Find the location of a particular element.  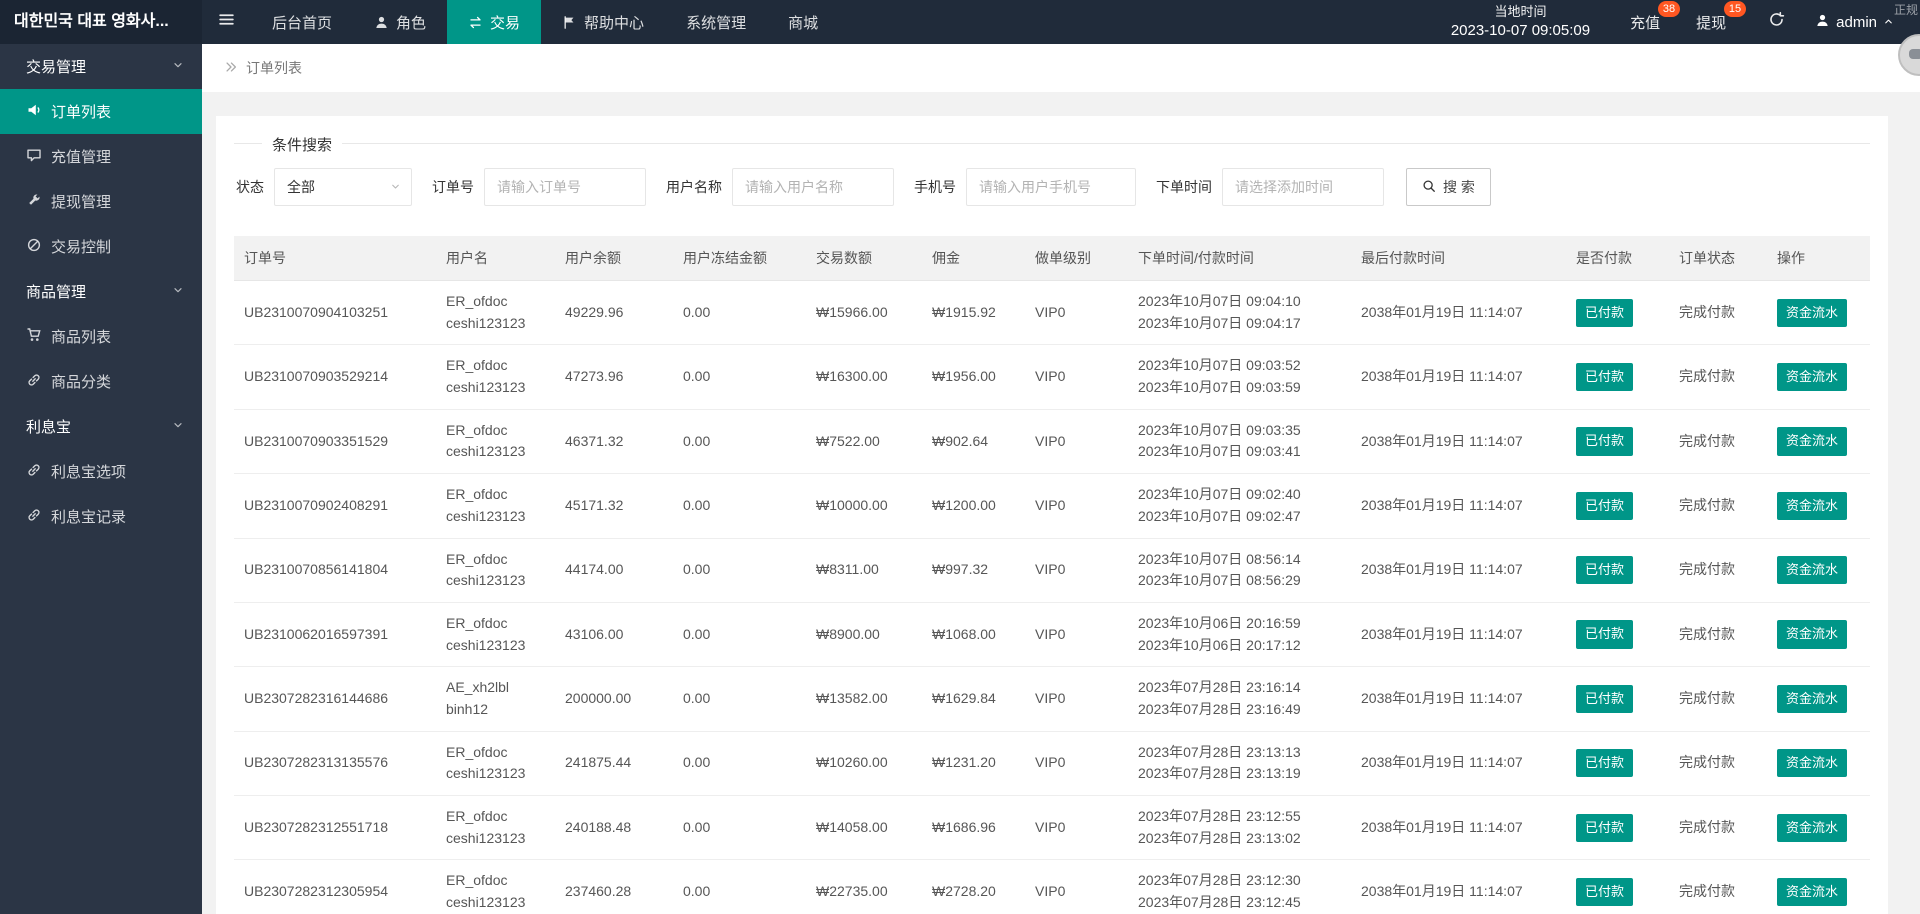

sidebar-item-order-list: 订单列表 is located at coordinates (101, 111).